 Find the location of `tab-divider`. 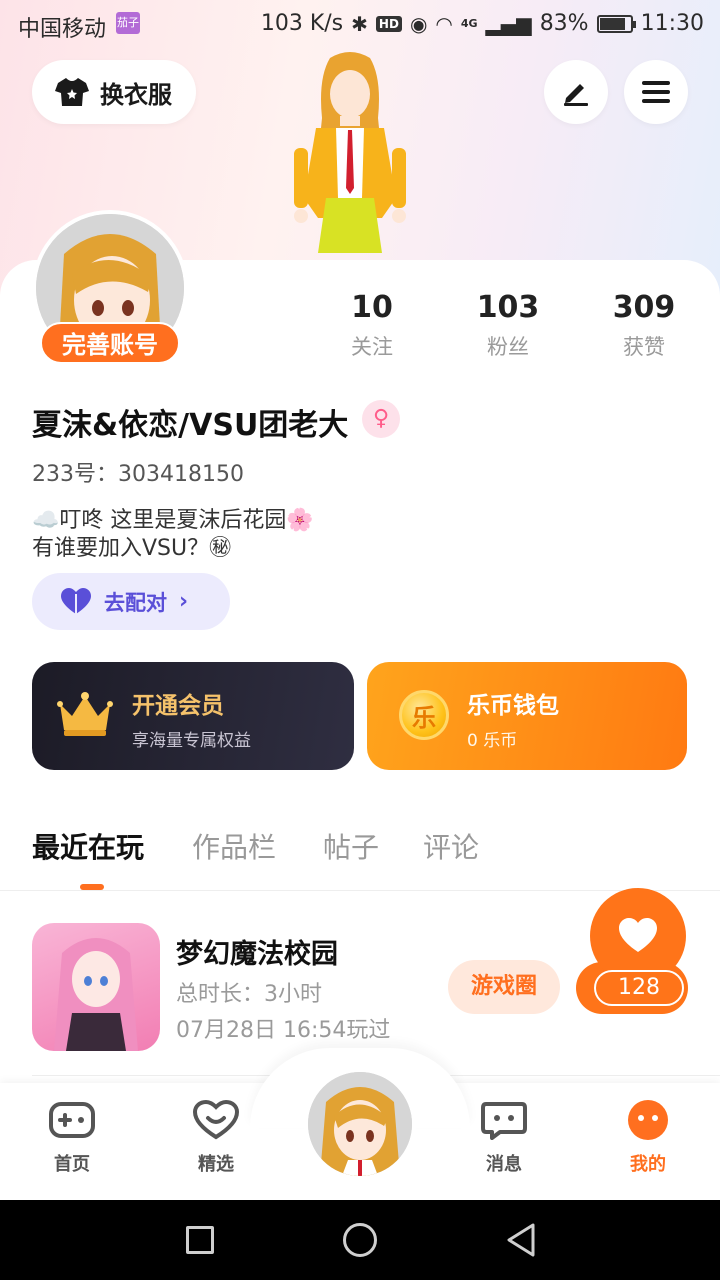

tab-divider is located at coordinates (360, 890).